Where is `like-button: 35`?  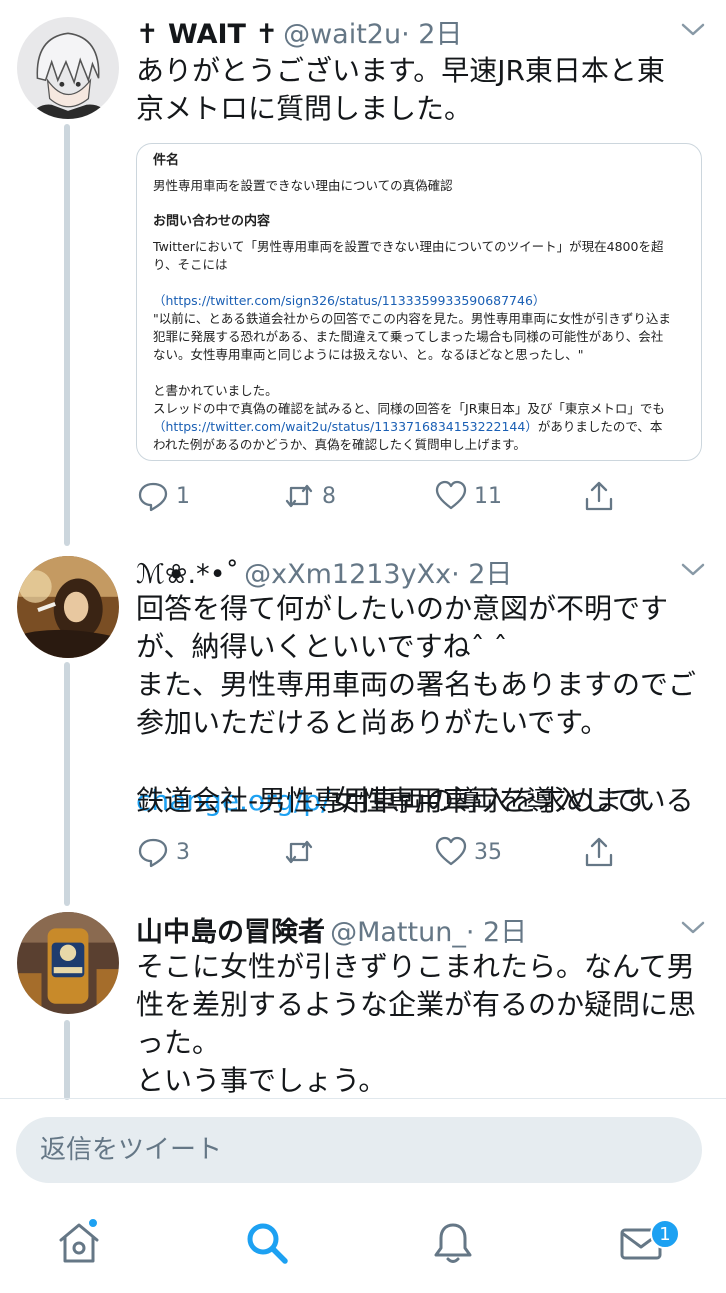
like-button: 35 is located at coordinates (468, 852).